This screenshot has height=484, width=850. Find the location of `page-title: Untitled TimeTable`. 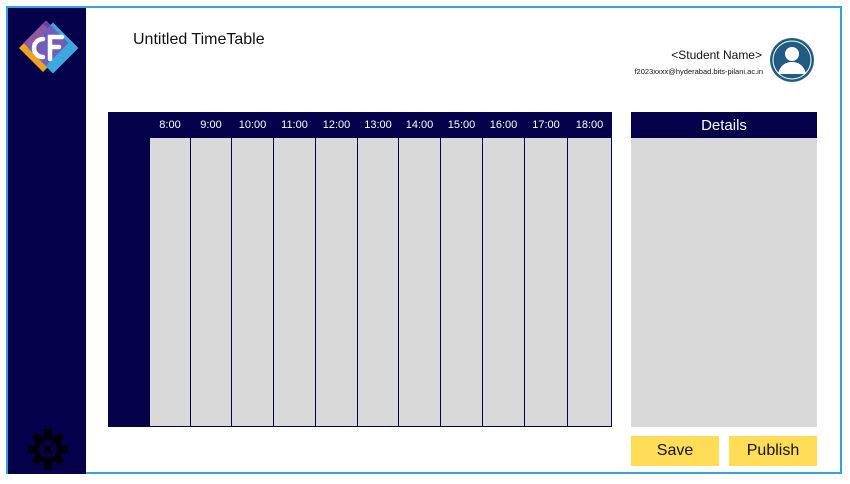

page-title: Untitled TimeTable is located at coordinates (199, 39).